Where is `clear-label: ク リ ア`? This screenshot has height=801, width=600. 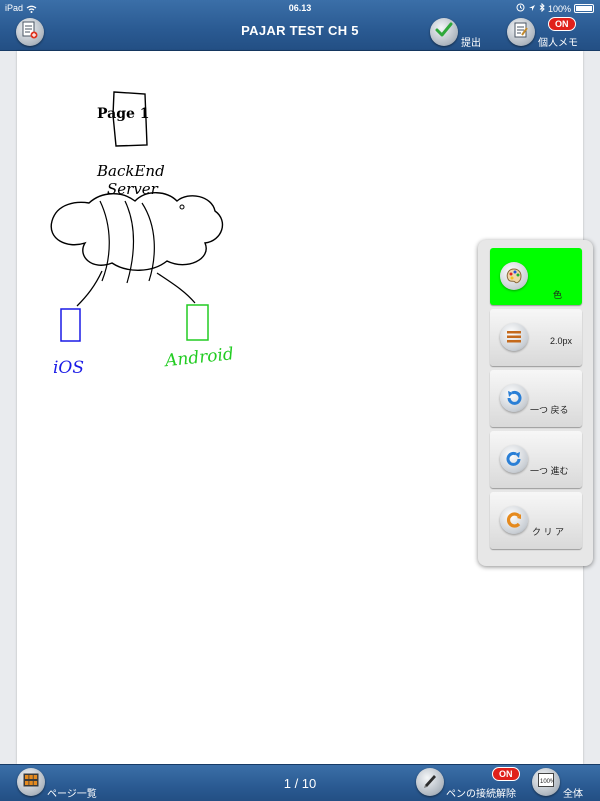
clear-label: ク リ ア is located at coordinates (548, 532).